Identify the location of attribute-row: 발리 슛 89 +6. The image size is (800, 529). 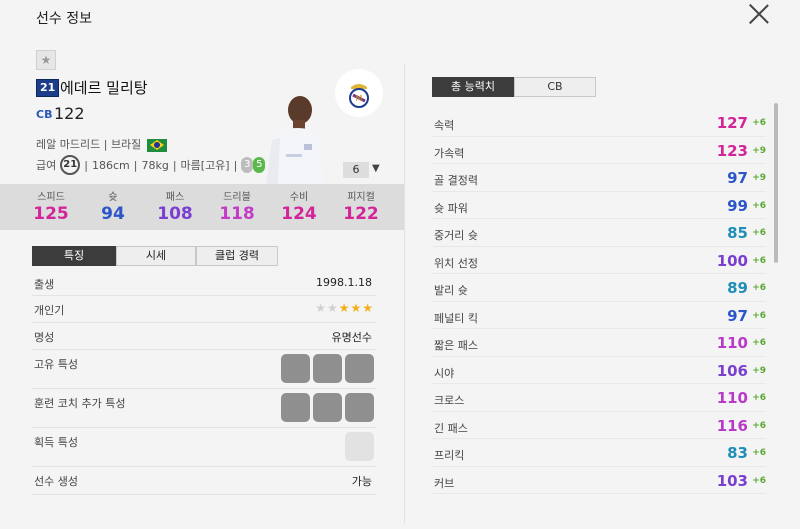
(599, 288).